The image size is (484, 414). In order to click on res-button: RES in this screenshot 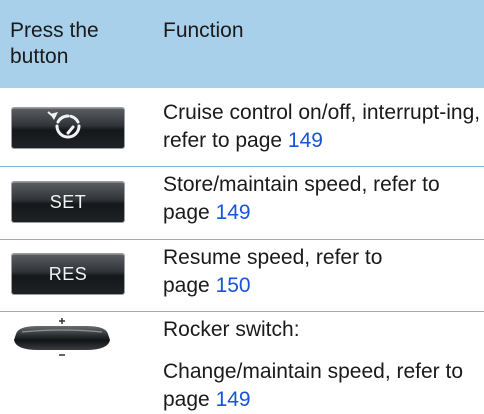, I will do `click(68, 274)`.